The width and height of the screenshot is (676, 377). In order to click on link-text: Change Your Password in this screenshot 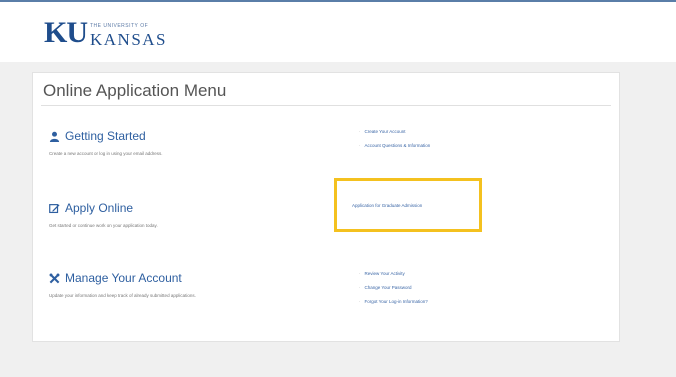, I will do `click(388, 287)`.